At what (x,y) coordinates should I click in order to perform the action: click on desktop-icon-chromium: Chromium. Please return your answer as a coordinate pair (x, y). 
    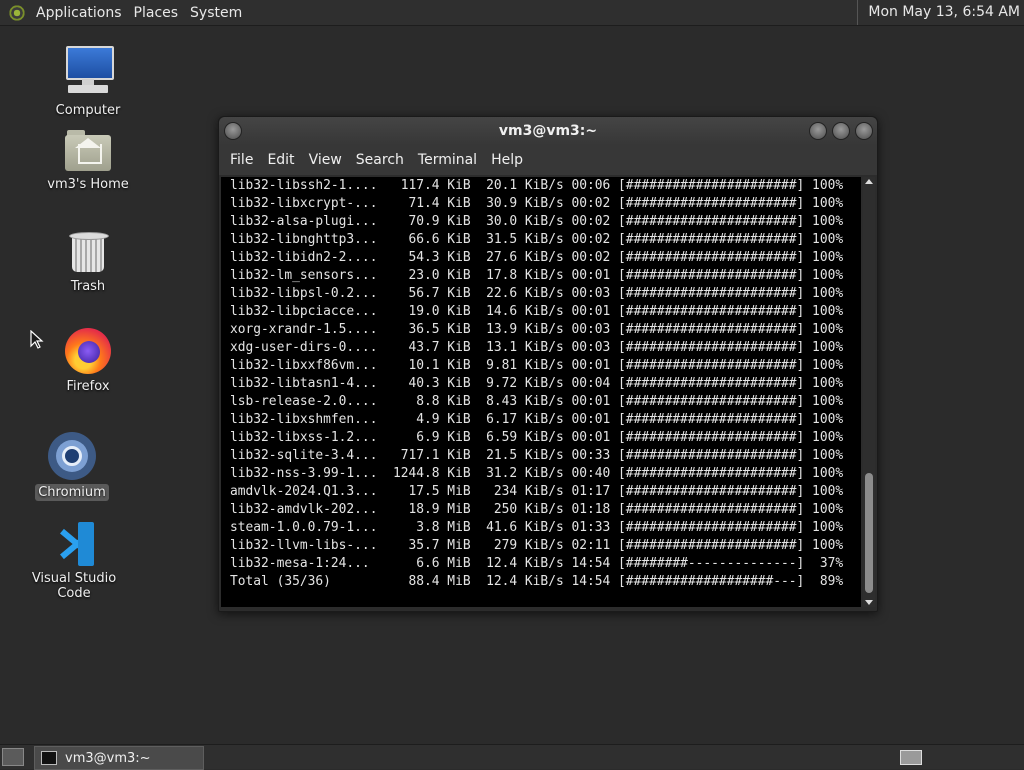
    Looking at the image, I should click on (72, 466).